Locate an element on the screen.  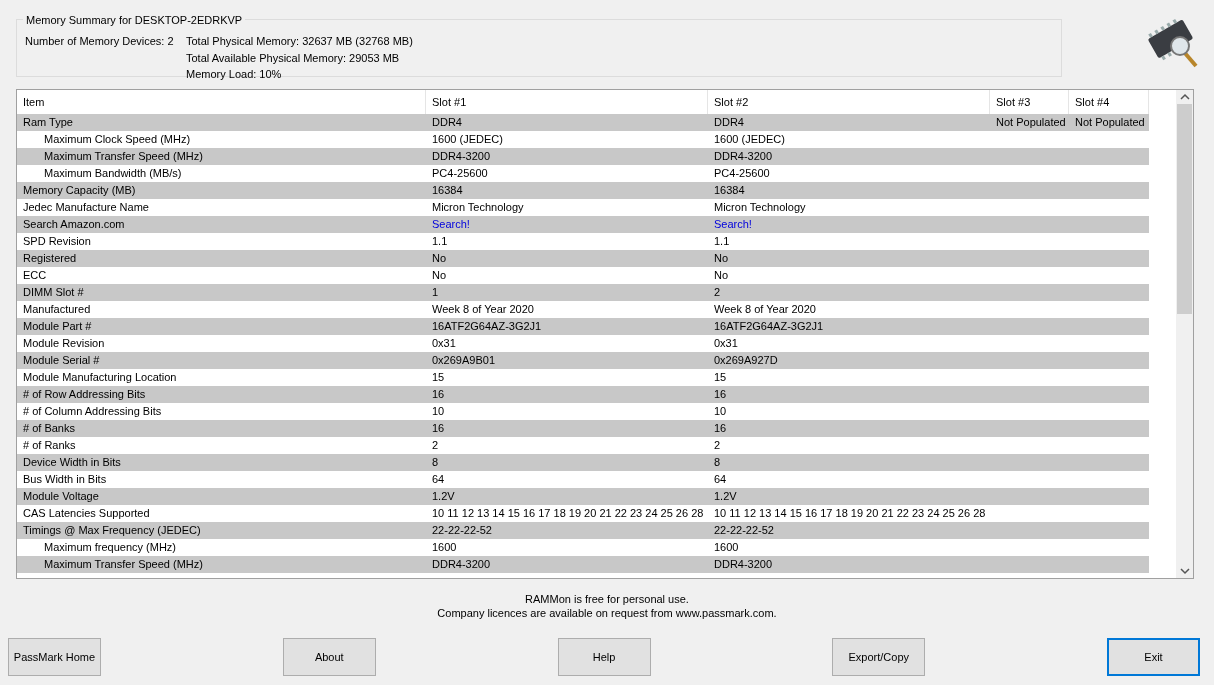
dialog-button: About is located at coordinates (329, 657).